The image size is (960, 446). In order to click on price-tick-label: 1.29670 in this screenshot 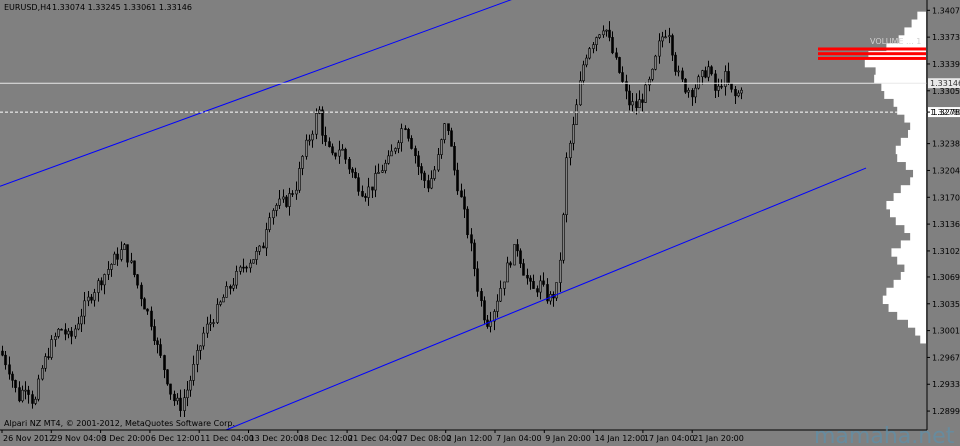, I will do `click(946, 357)`.